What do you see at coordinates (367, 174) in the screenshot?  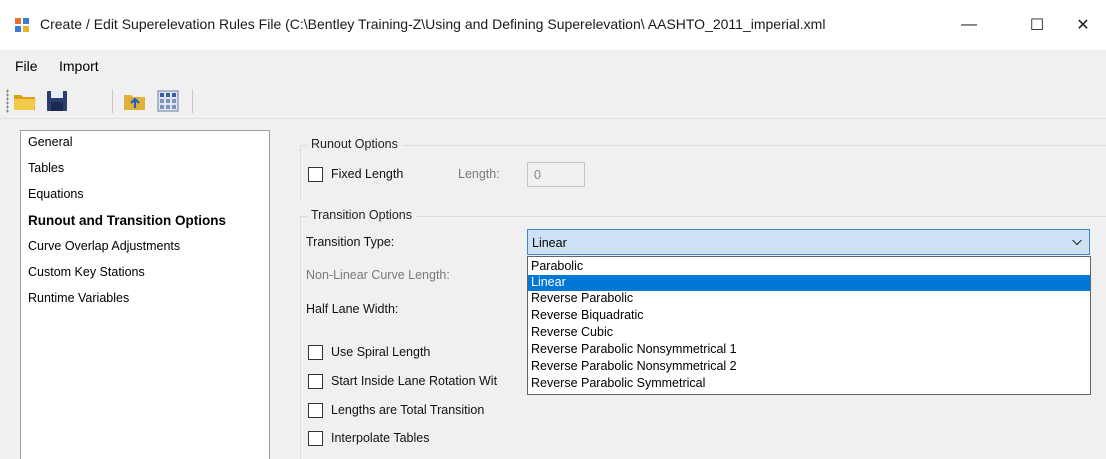 I see `fixed-length-label: Fixed Length` at bounding box center [367, 174].